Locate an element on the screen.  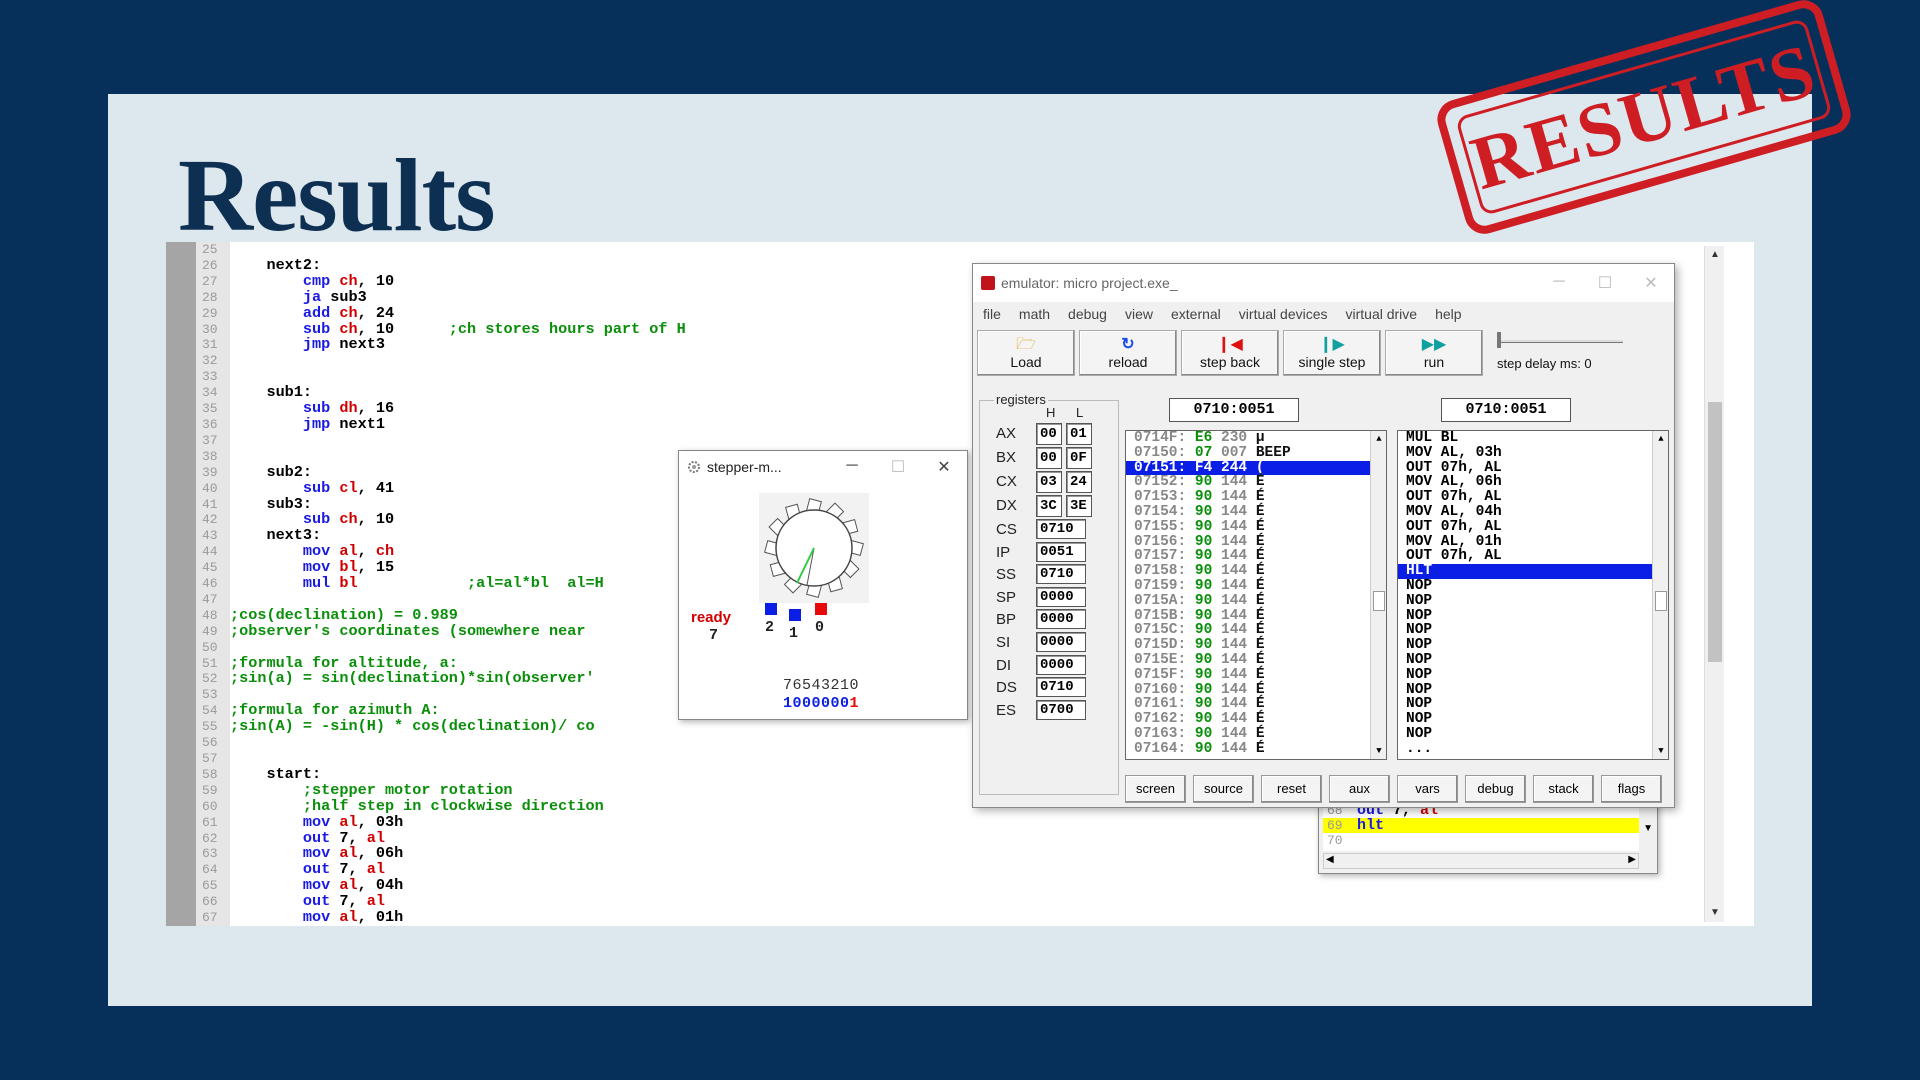
menu-item-view: view is located at coordinates (1139, 314).